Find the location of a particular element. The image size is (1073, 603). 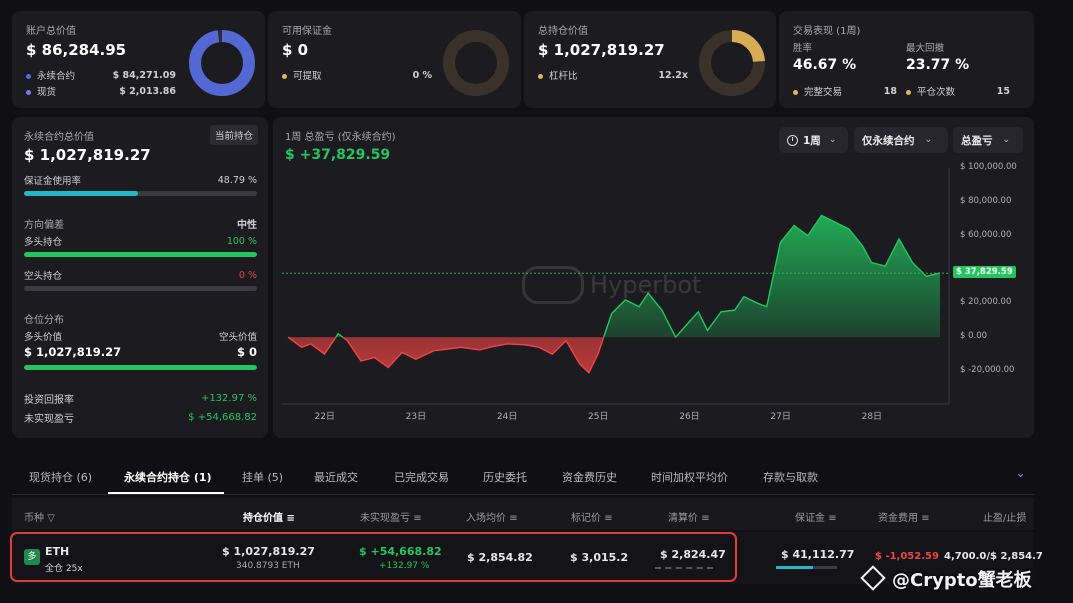

th-liq: 清算价 ≡ is located at coordinates (689, 516).